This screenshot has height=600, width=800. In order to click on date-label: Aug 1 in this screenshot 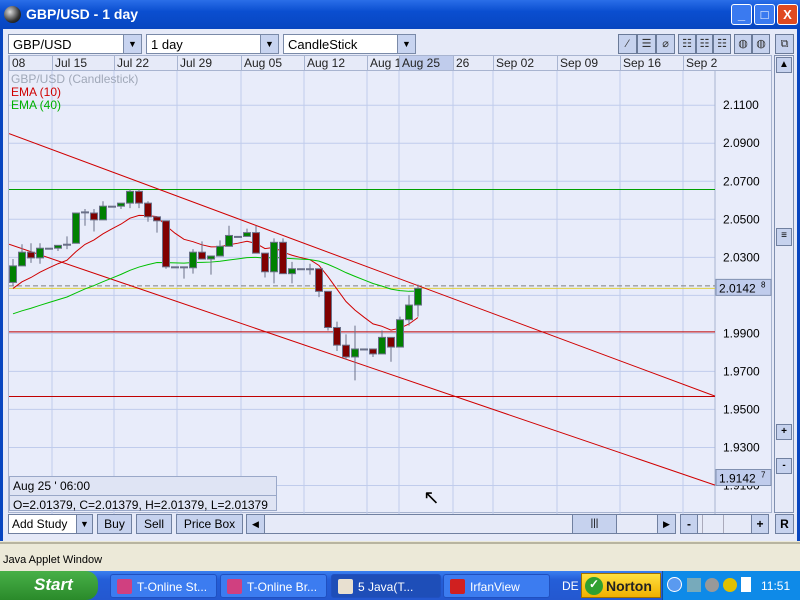, I will do `click(384, 63)`.